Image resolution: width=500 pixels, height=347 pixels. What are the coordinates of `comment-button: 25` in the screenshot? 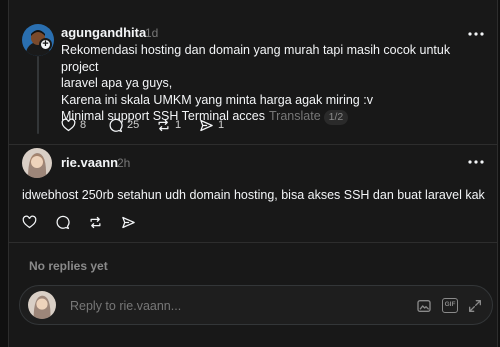 It's located at (123, 125).